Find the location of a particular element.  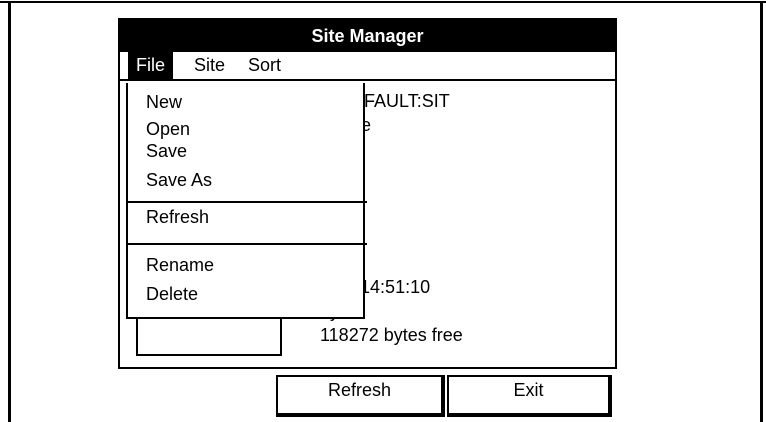

menu-bar: File Site Sort is located at coordinates (367, 66).